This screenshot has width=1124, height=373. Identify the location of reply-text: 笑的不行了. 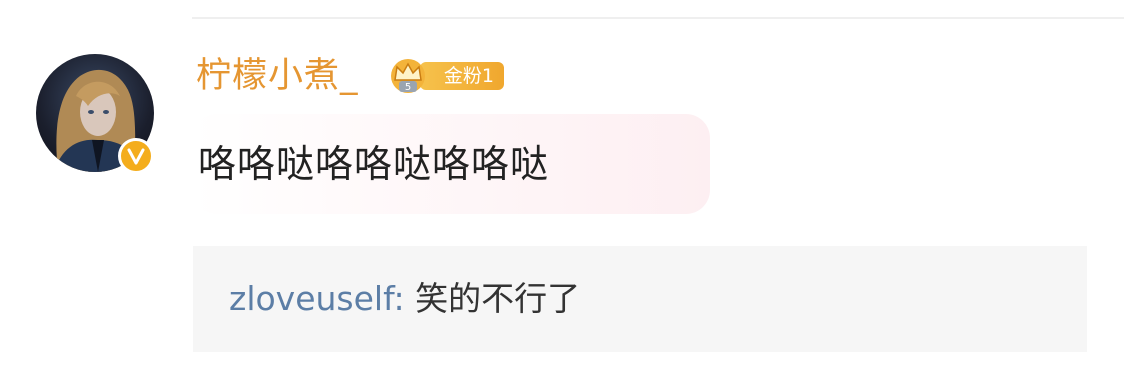
(498, 298).